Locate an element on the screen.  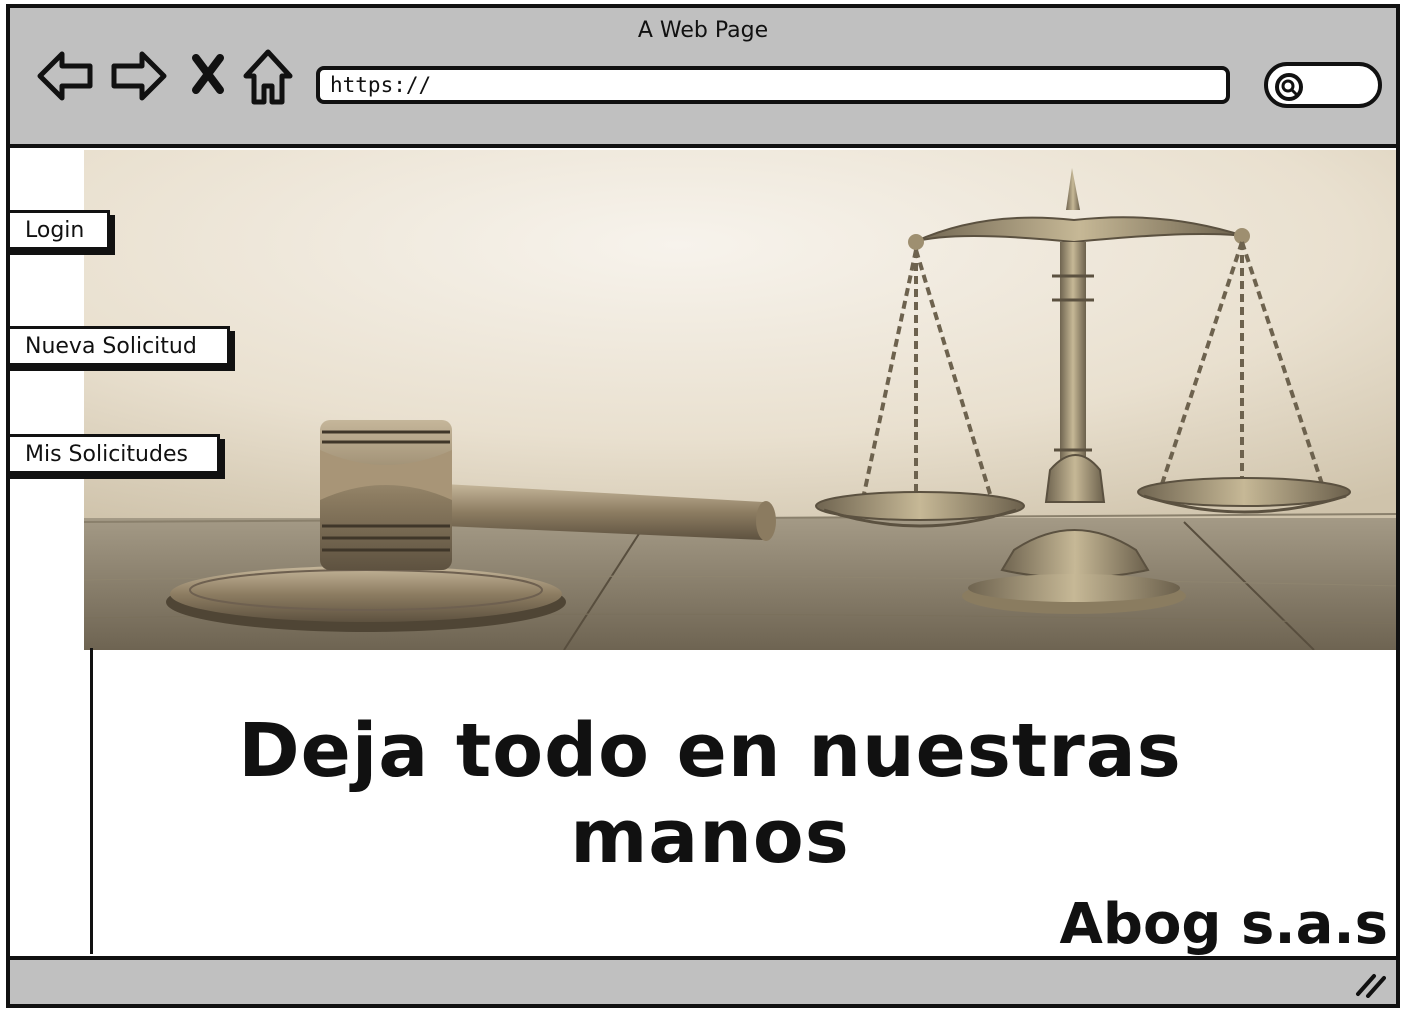
back-arrow-icon is located at coordinates (65, 76).